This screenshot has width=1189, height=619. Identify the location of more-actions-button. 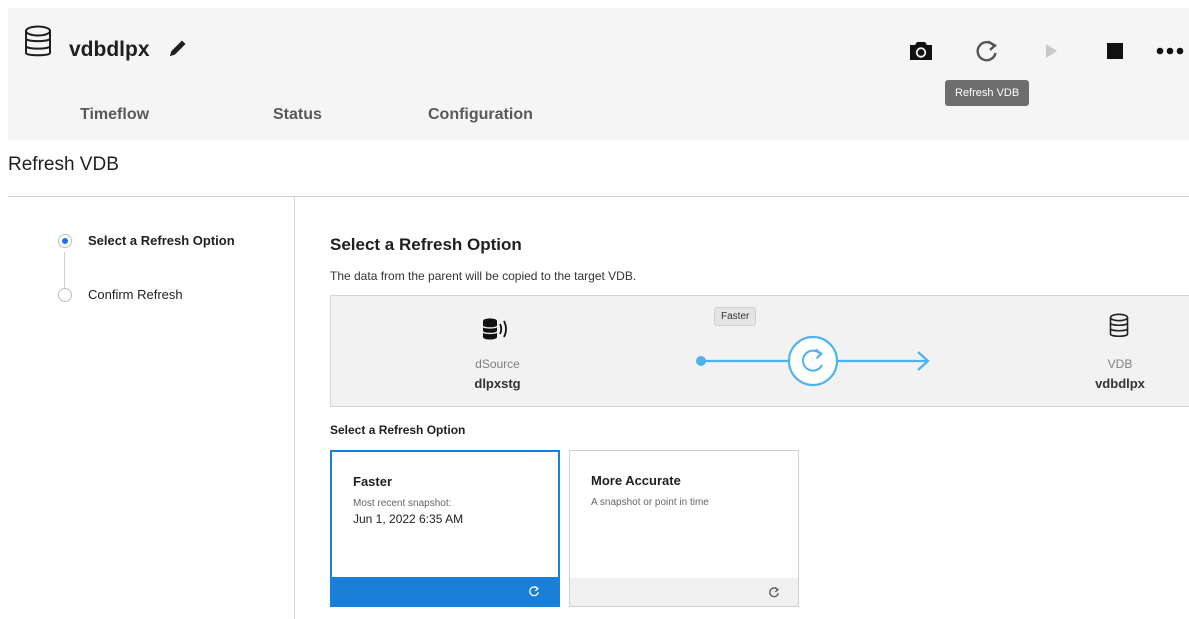
(1170, 51).